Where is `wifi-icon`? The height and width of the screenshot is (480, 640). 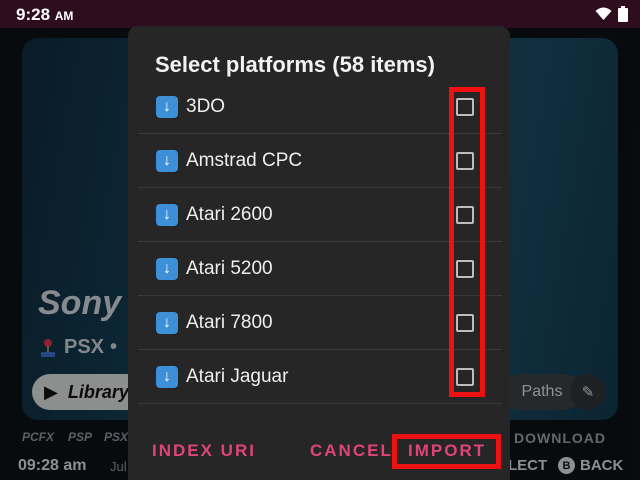
wifi-icon is located at coordinates (603, 13).